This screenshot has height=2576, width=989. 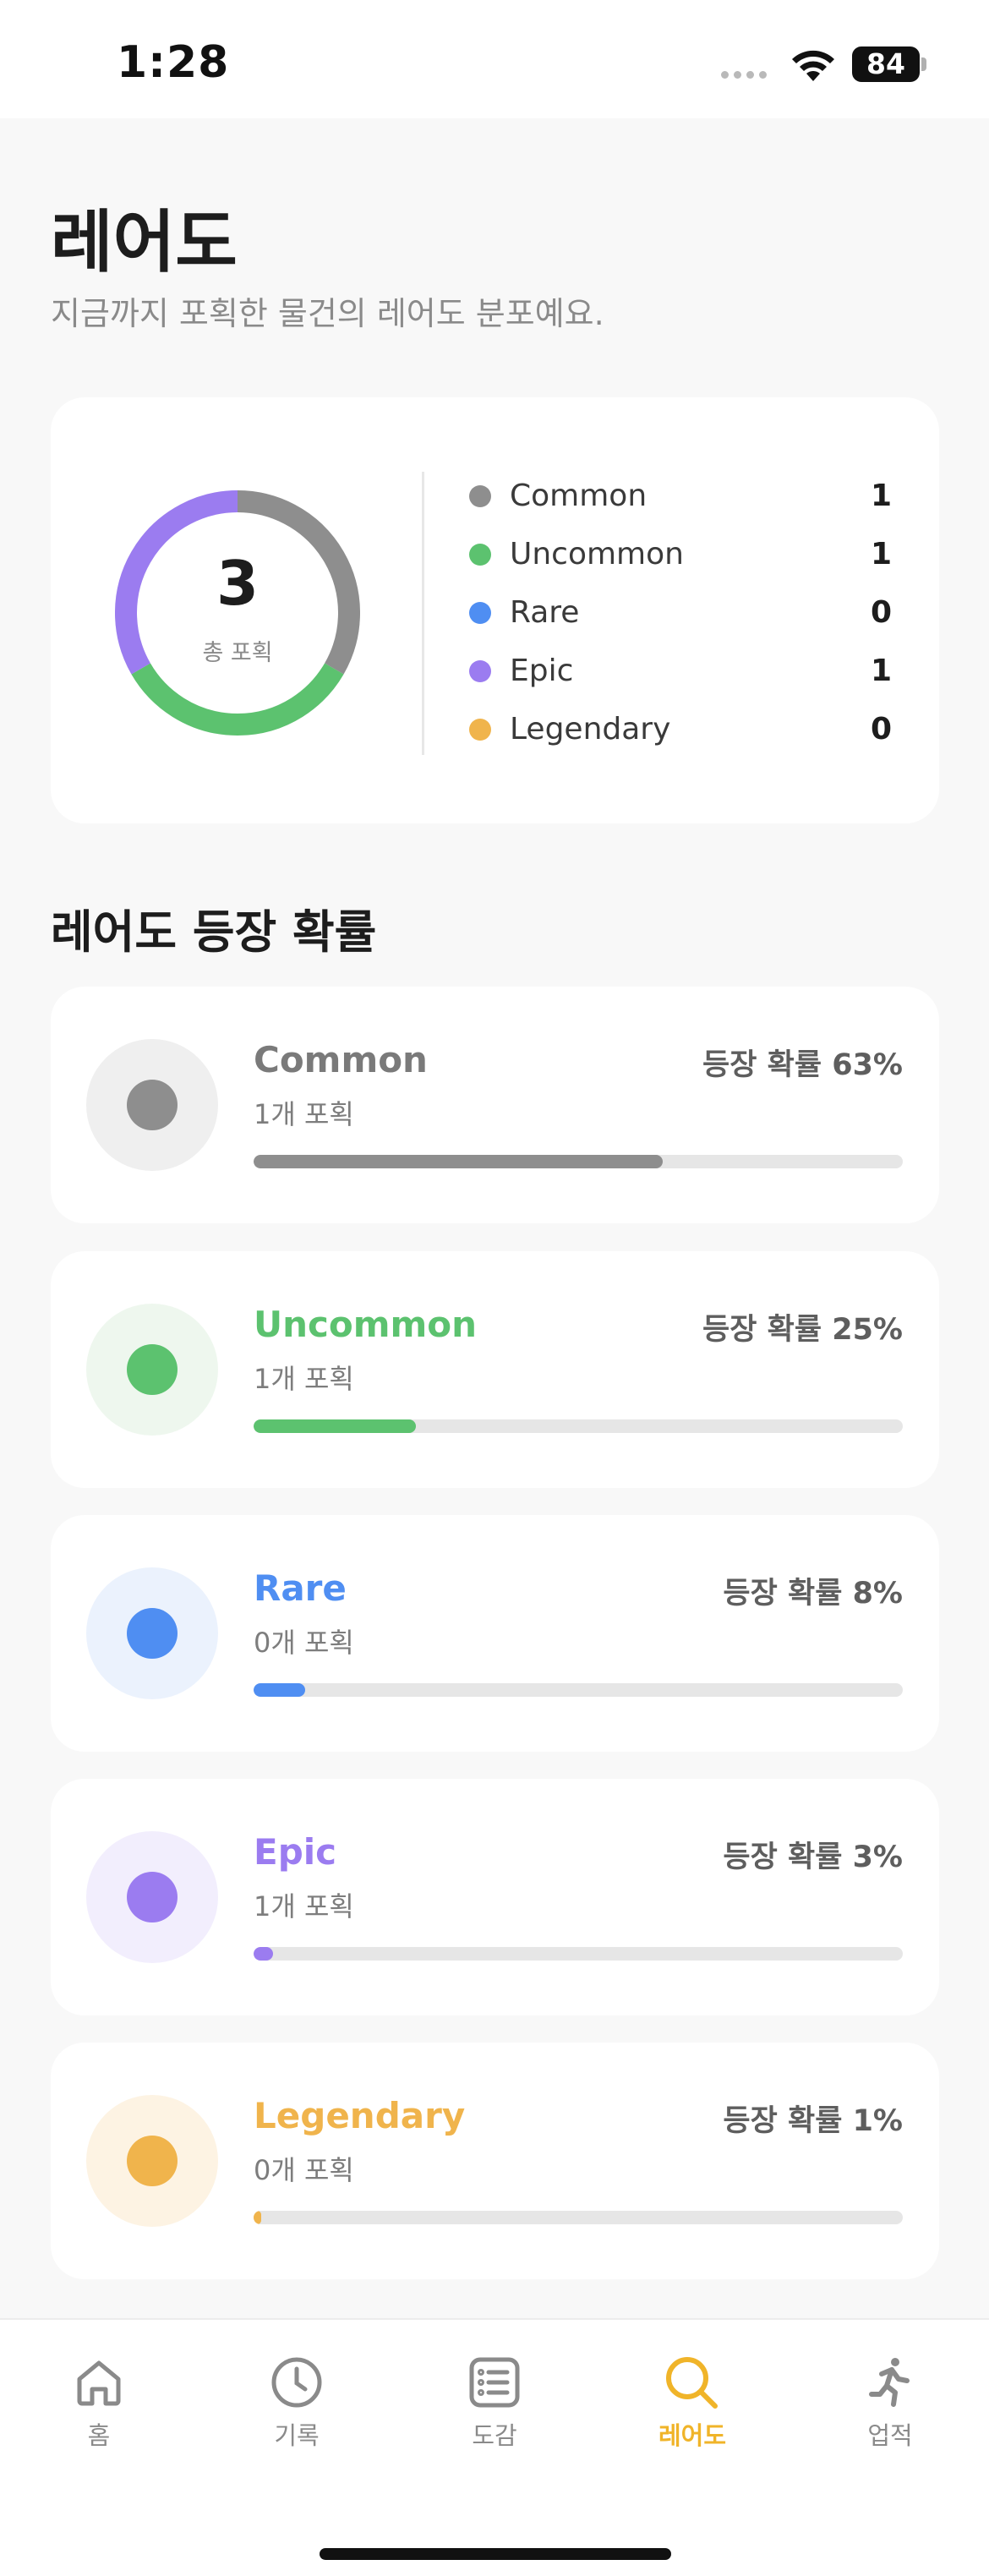 What do you see at coordinates (542, 671) in the screenshot?
I see `legend-name: Epic` at bounding box center [542, 671].